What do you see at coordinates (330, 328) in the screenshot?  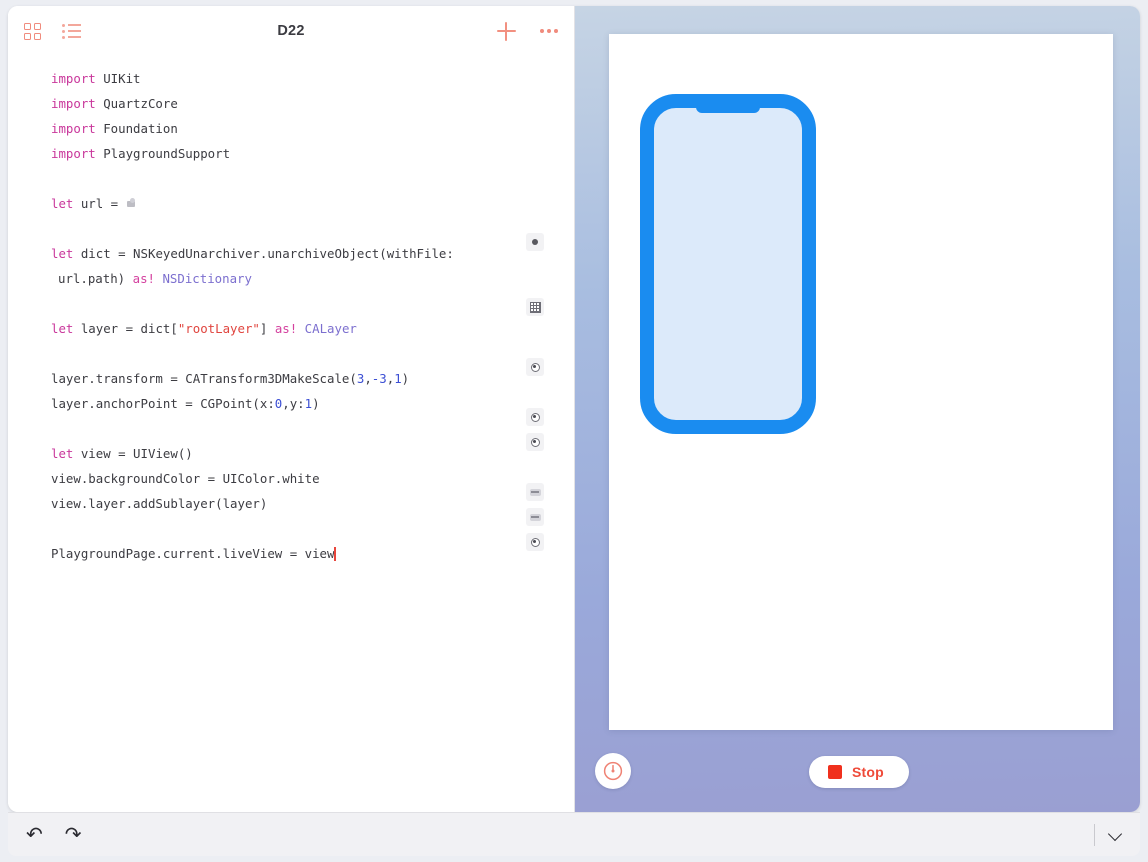 I see `code-token: CALayer` at bounding box center [330, 328].